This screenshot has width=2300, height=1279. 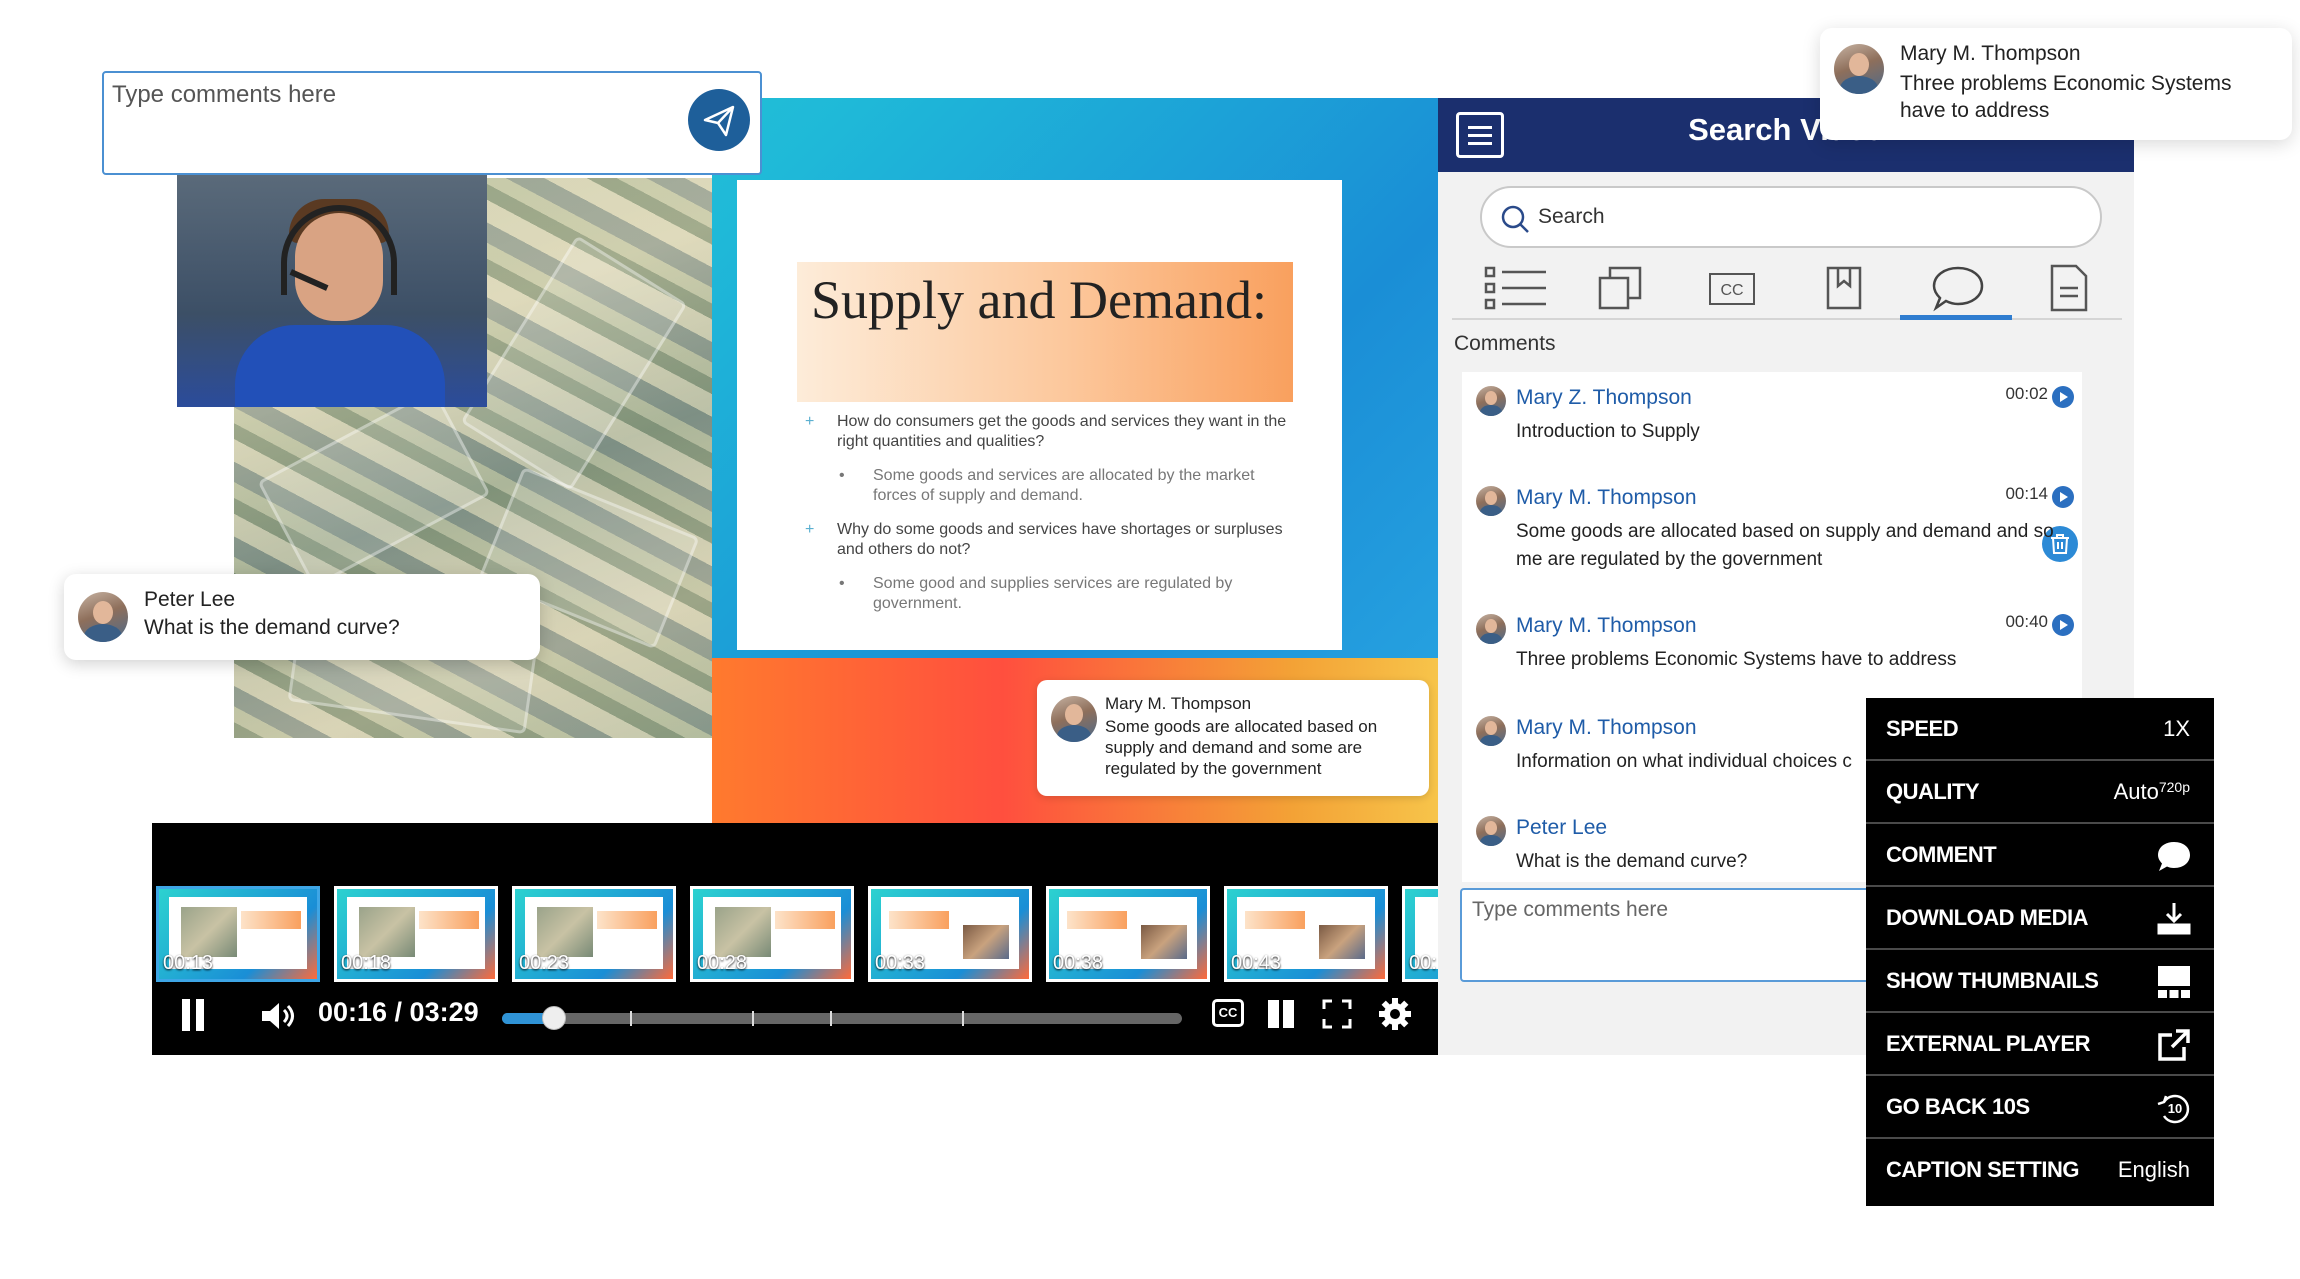 I want to click on menu-item-label: SHOW THUMBNAILS, so click(x=1992, y=980).